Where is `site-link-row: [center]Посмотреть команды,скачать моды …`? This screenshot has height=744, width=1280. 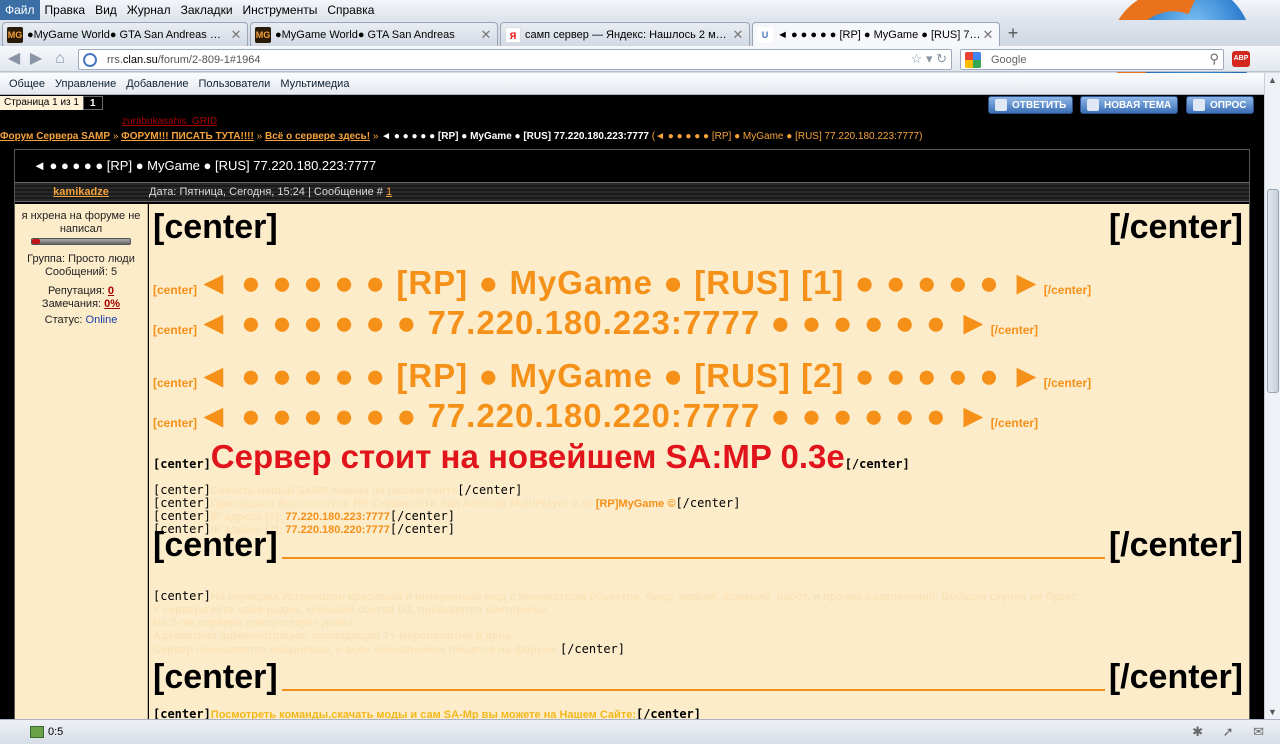 site-link-row: [center]Посмотреть команды,скачать моды … is located at coordinates (427, 713).